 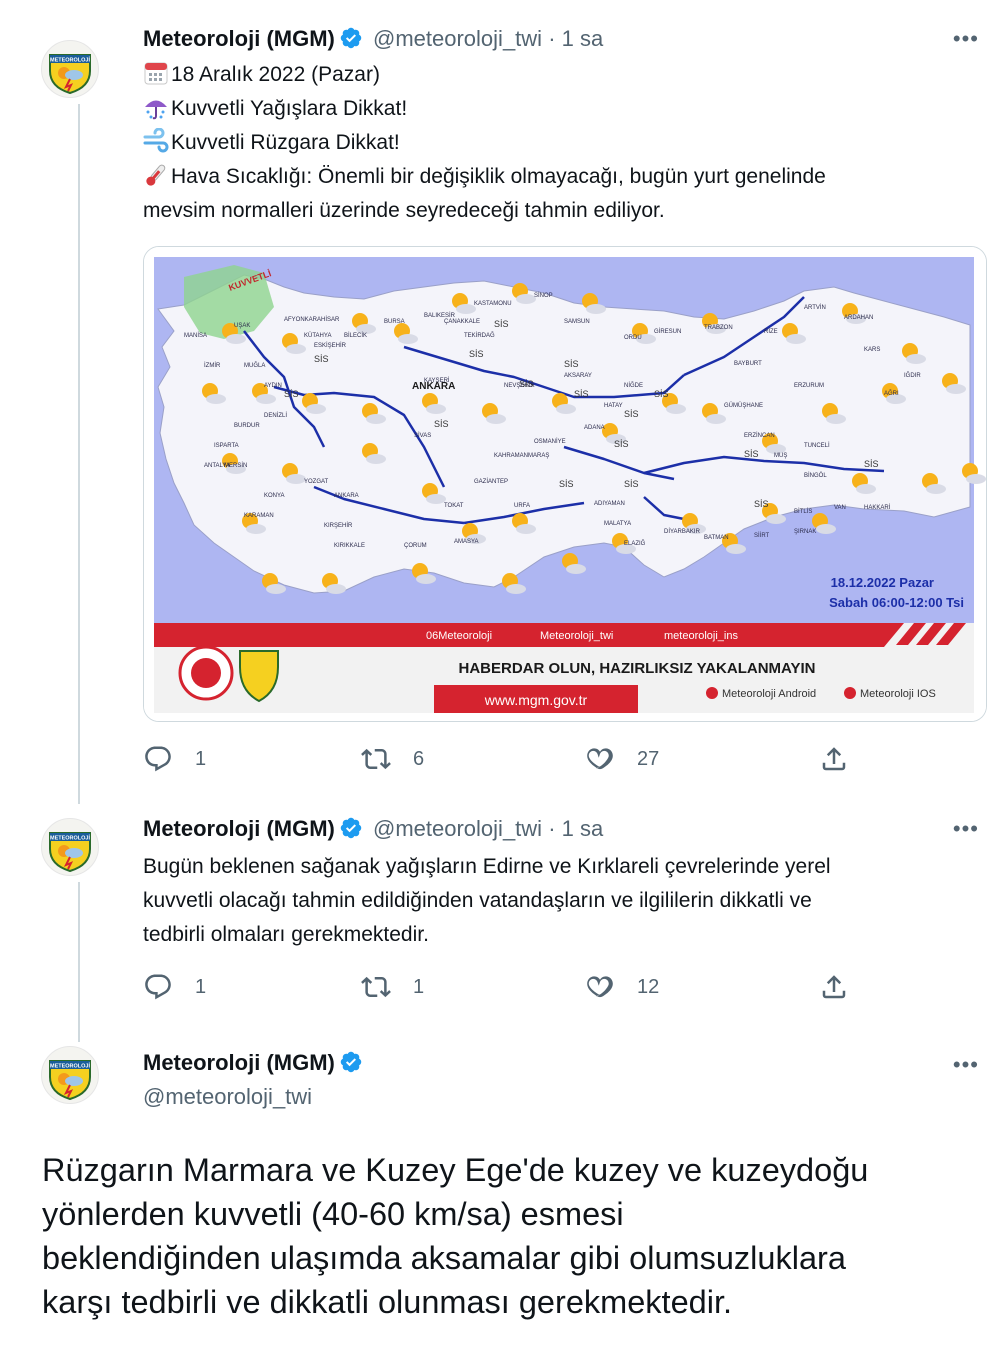 What do you see at coordinates (896, 602) in the screenshot?
I see `map-period: Sabah 06:00-12:00 Tsi` at bounding box center [896, 602].